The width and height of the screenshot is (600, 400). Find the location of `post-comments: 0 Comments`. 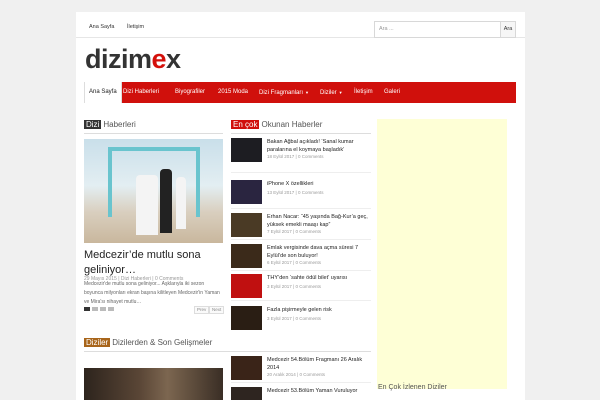

post-comments: 0 Comments is located at coordinates (169, 279).